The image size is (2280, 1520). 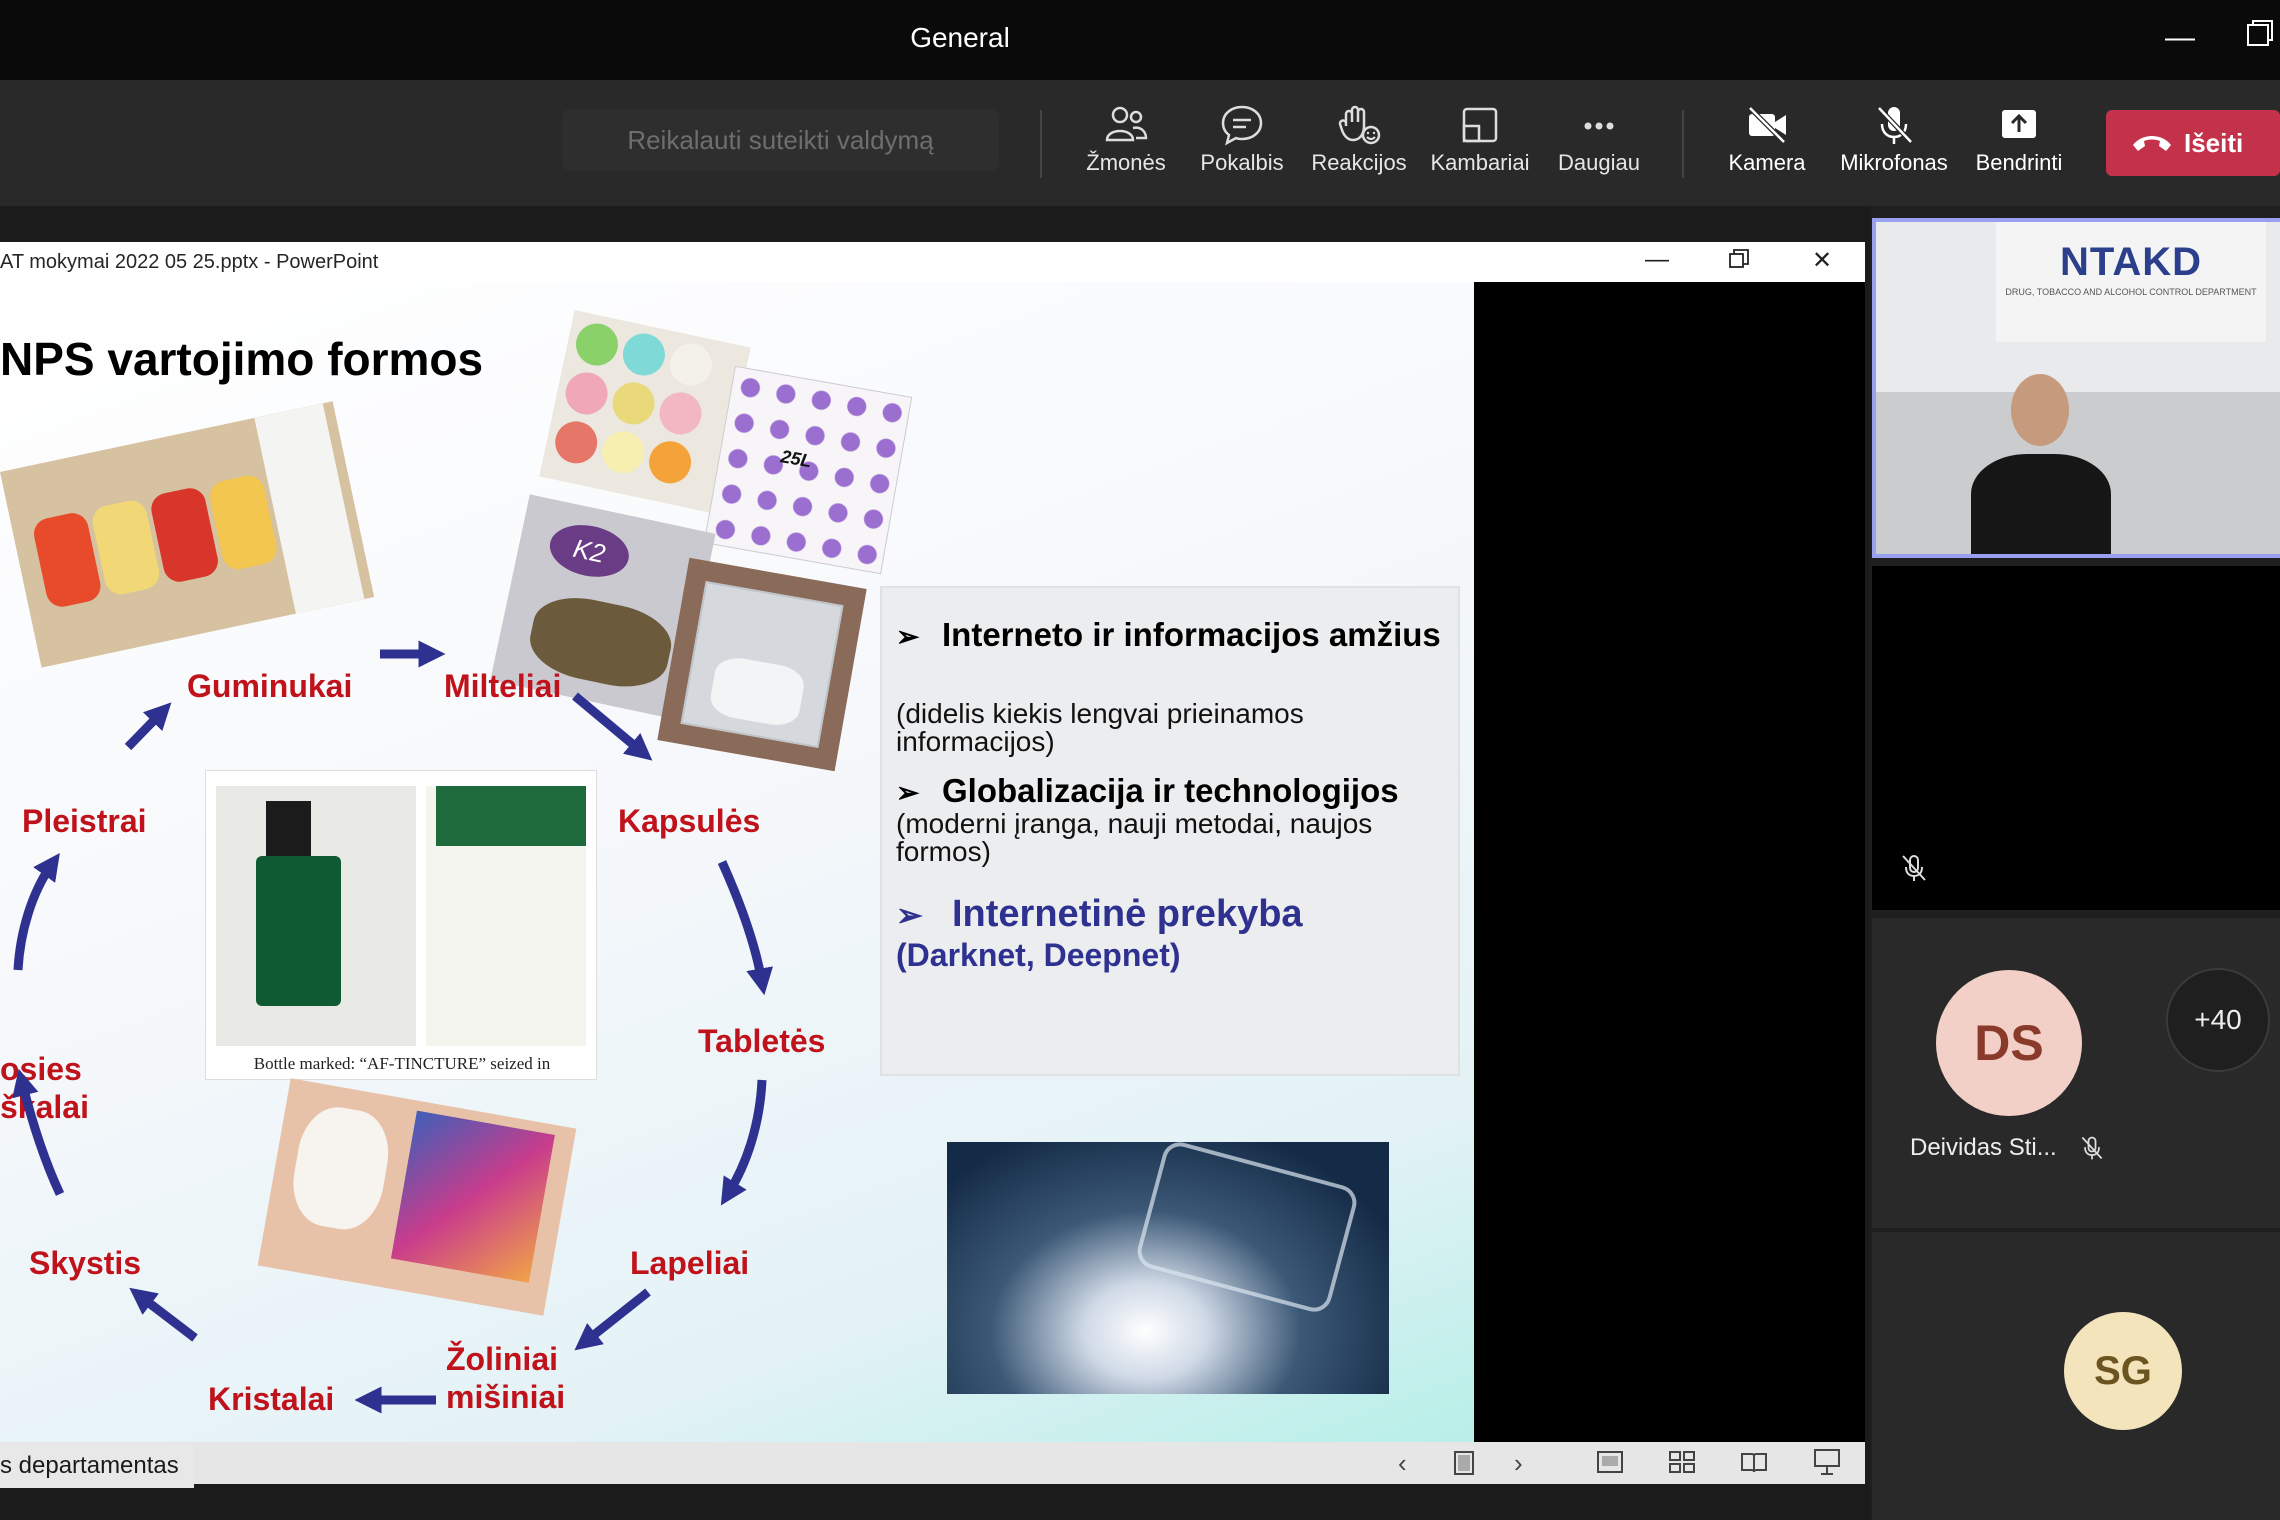 I want to click on speaker-person, so click(x=2041, y=462).